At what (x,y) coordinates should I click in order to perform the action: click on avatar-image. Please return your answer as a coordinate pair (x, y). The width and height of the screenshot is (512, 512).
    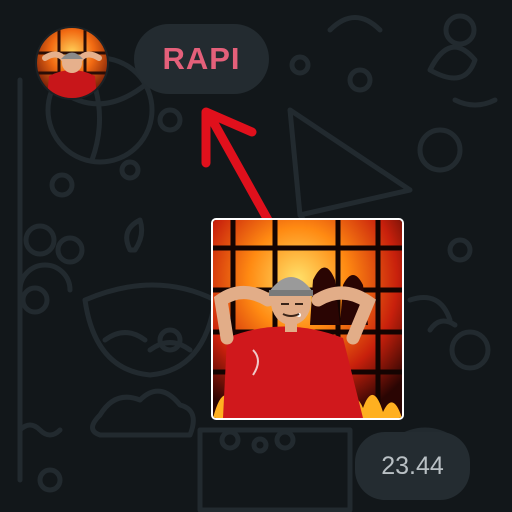
    Looking at the image, I should click on (72, 63).